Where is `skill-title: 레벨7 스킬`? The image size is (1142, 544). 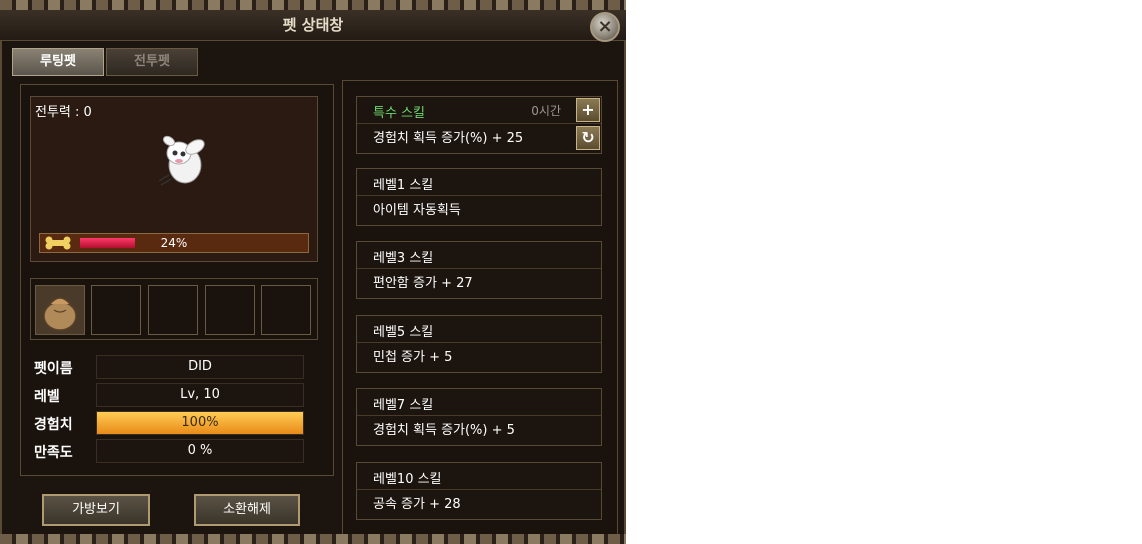 skill-title: 레벨7 스킬 is located at coordinates (403, 405).